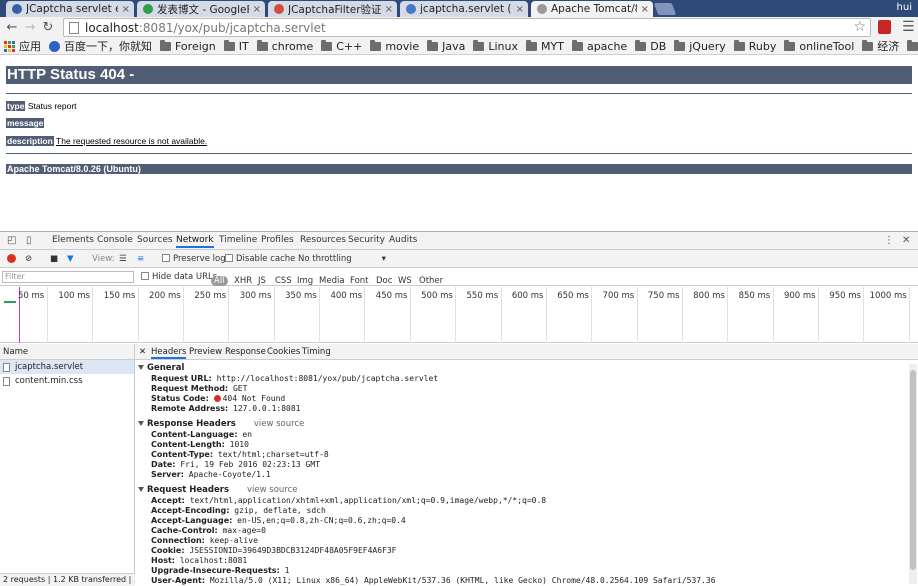  Describe the element at coordinates (219, 281) in the screenshot. I see `filter-type-all: All` at that location.